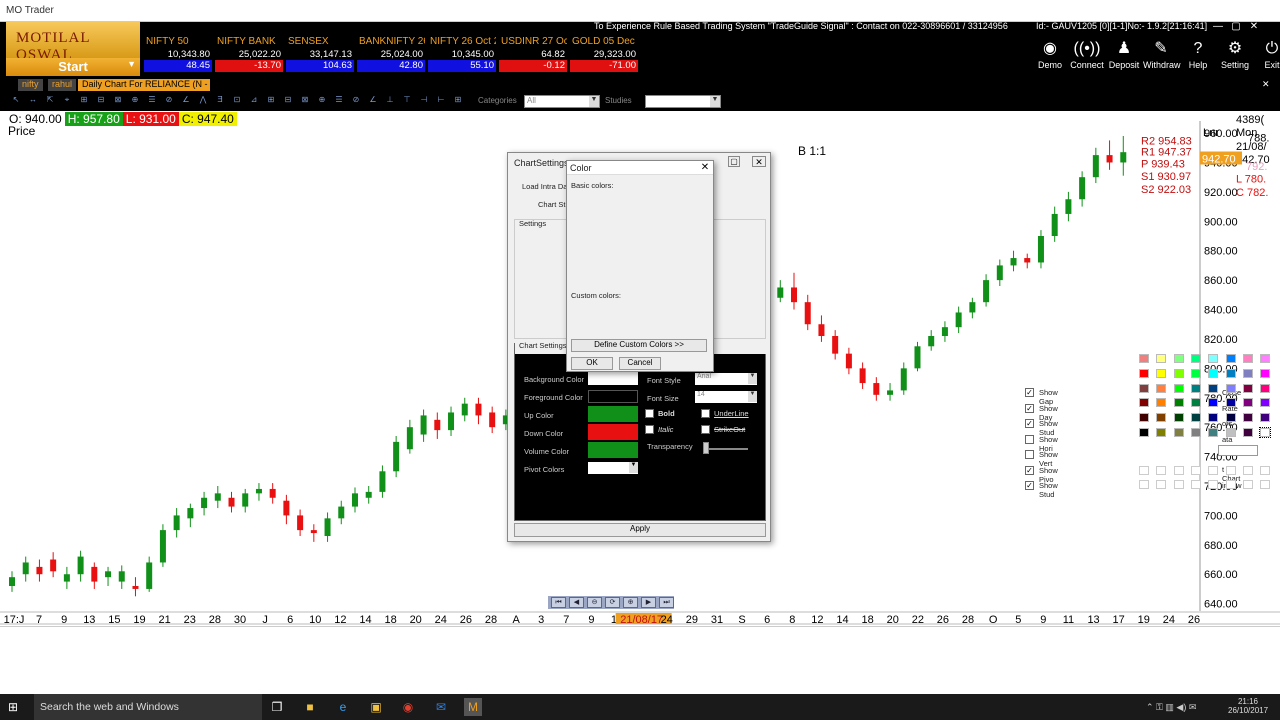  What do you see at coordinates (594, 602) in the screenshot?
I see `zoom-out-icon: ⊖` at bounding box center [594, 602].